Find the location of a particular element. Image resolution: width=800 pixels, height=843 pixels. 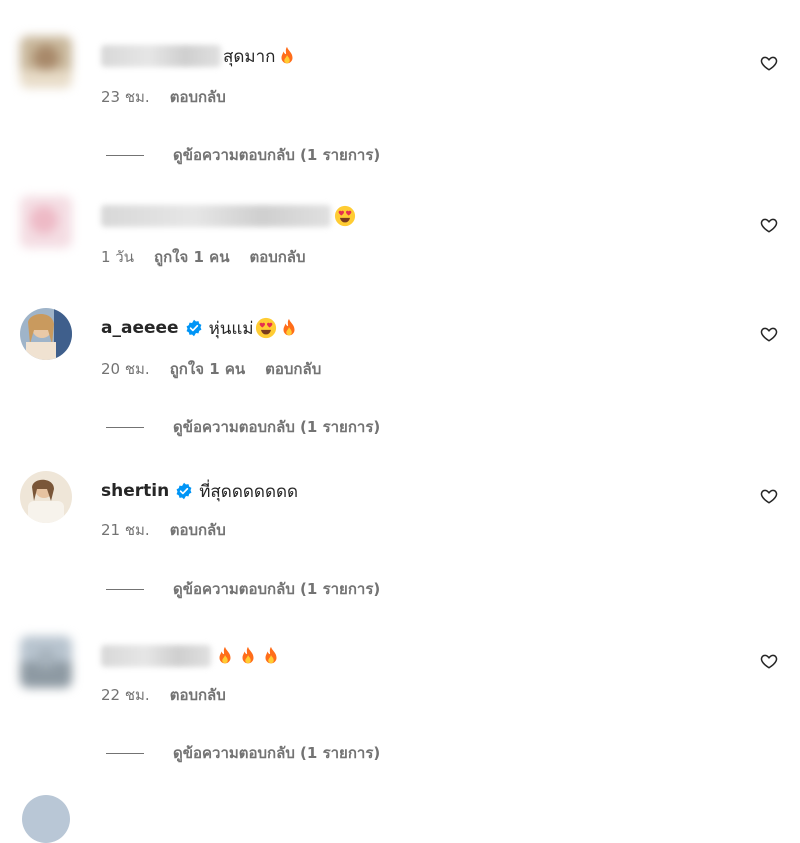

comment-time: 1 วัน is located at coordinates (117, 257).